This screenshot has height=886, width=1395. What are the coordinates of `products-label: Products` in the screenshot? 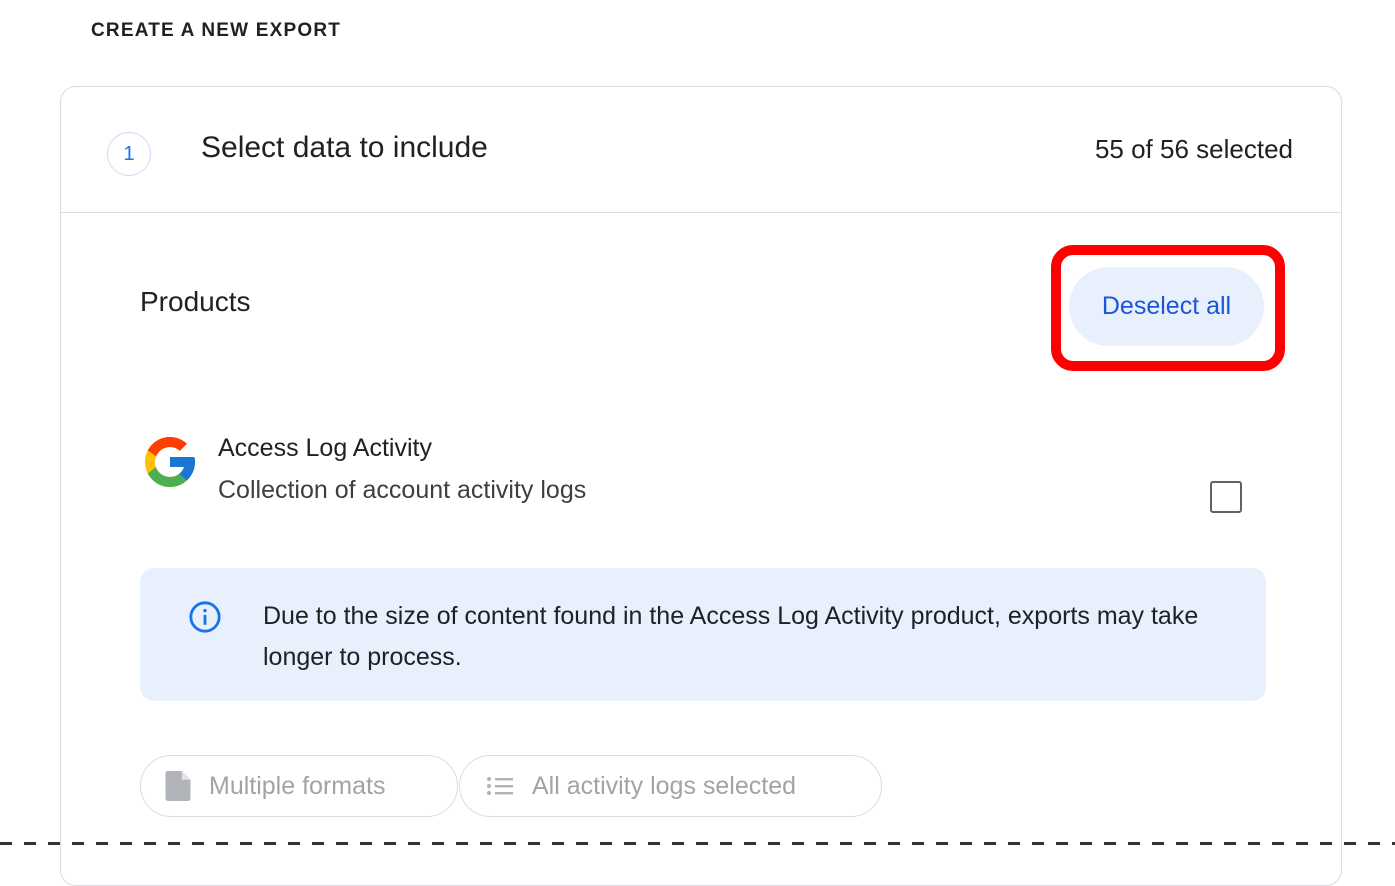 It's located at (195, 301).